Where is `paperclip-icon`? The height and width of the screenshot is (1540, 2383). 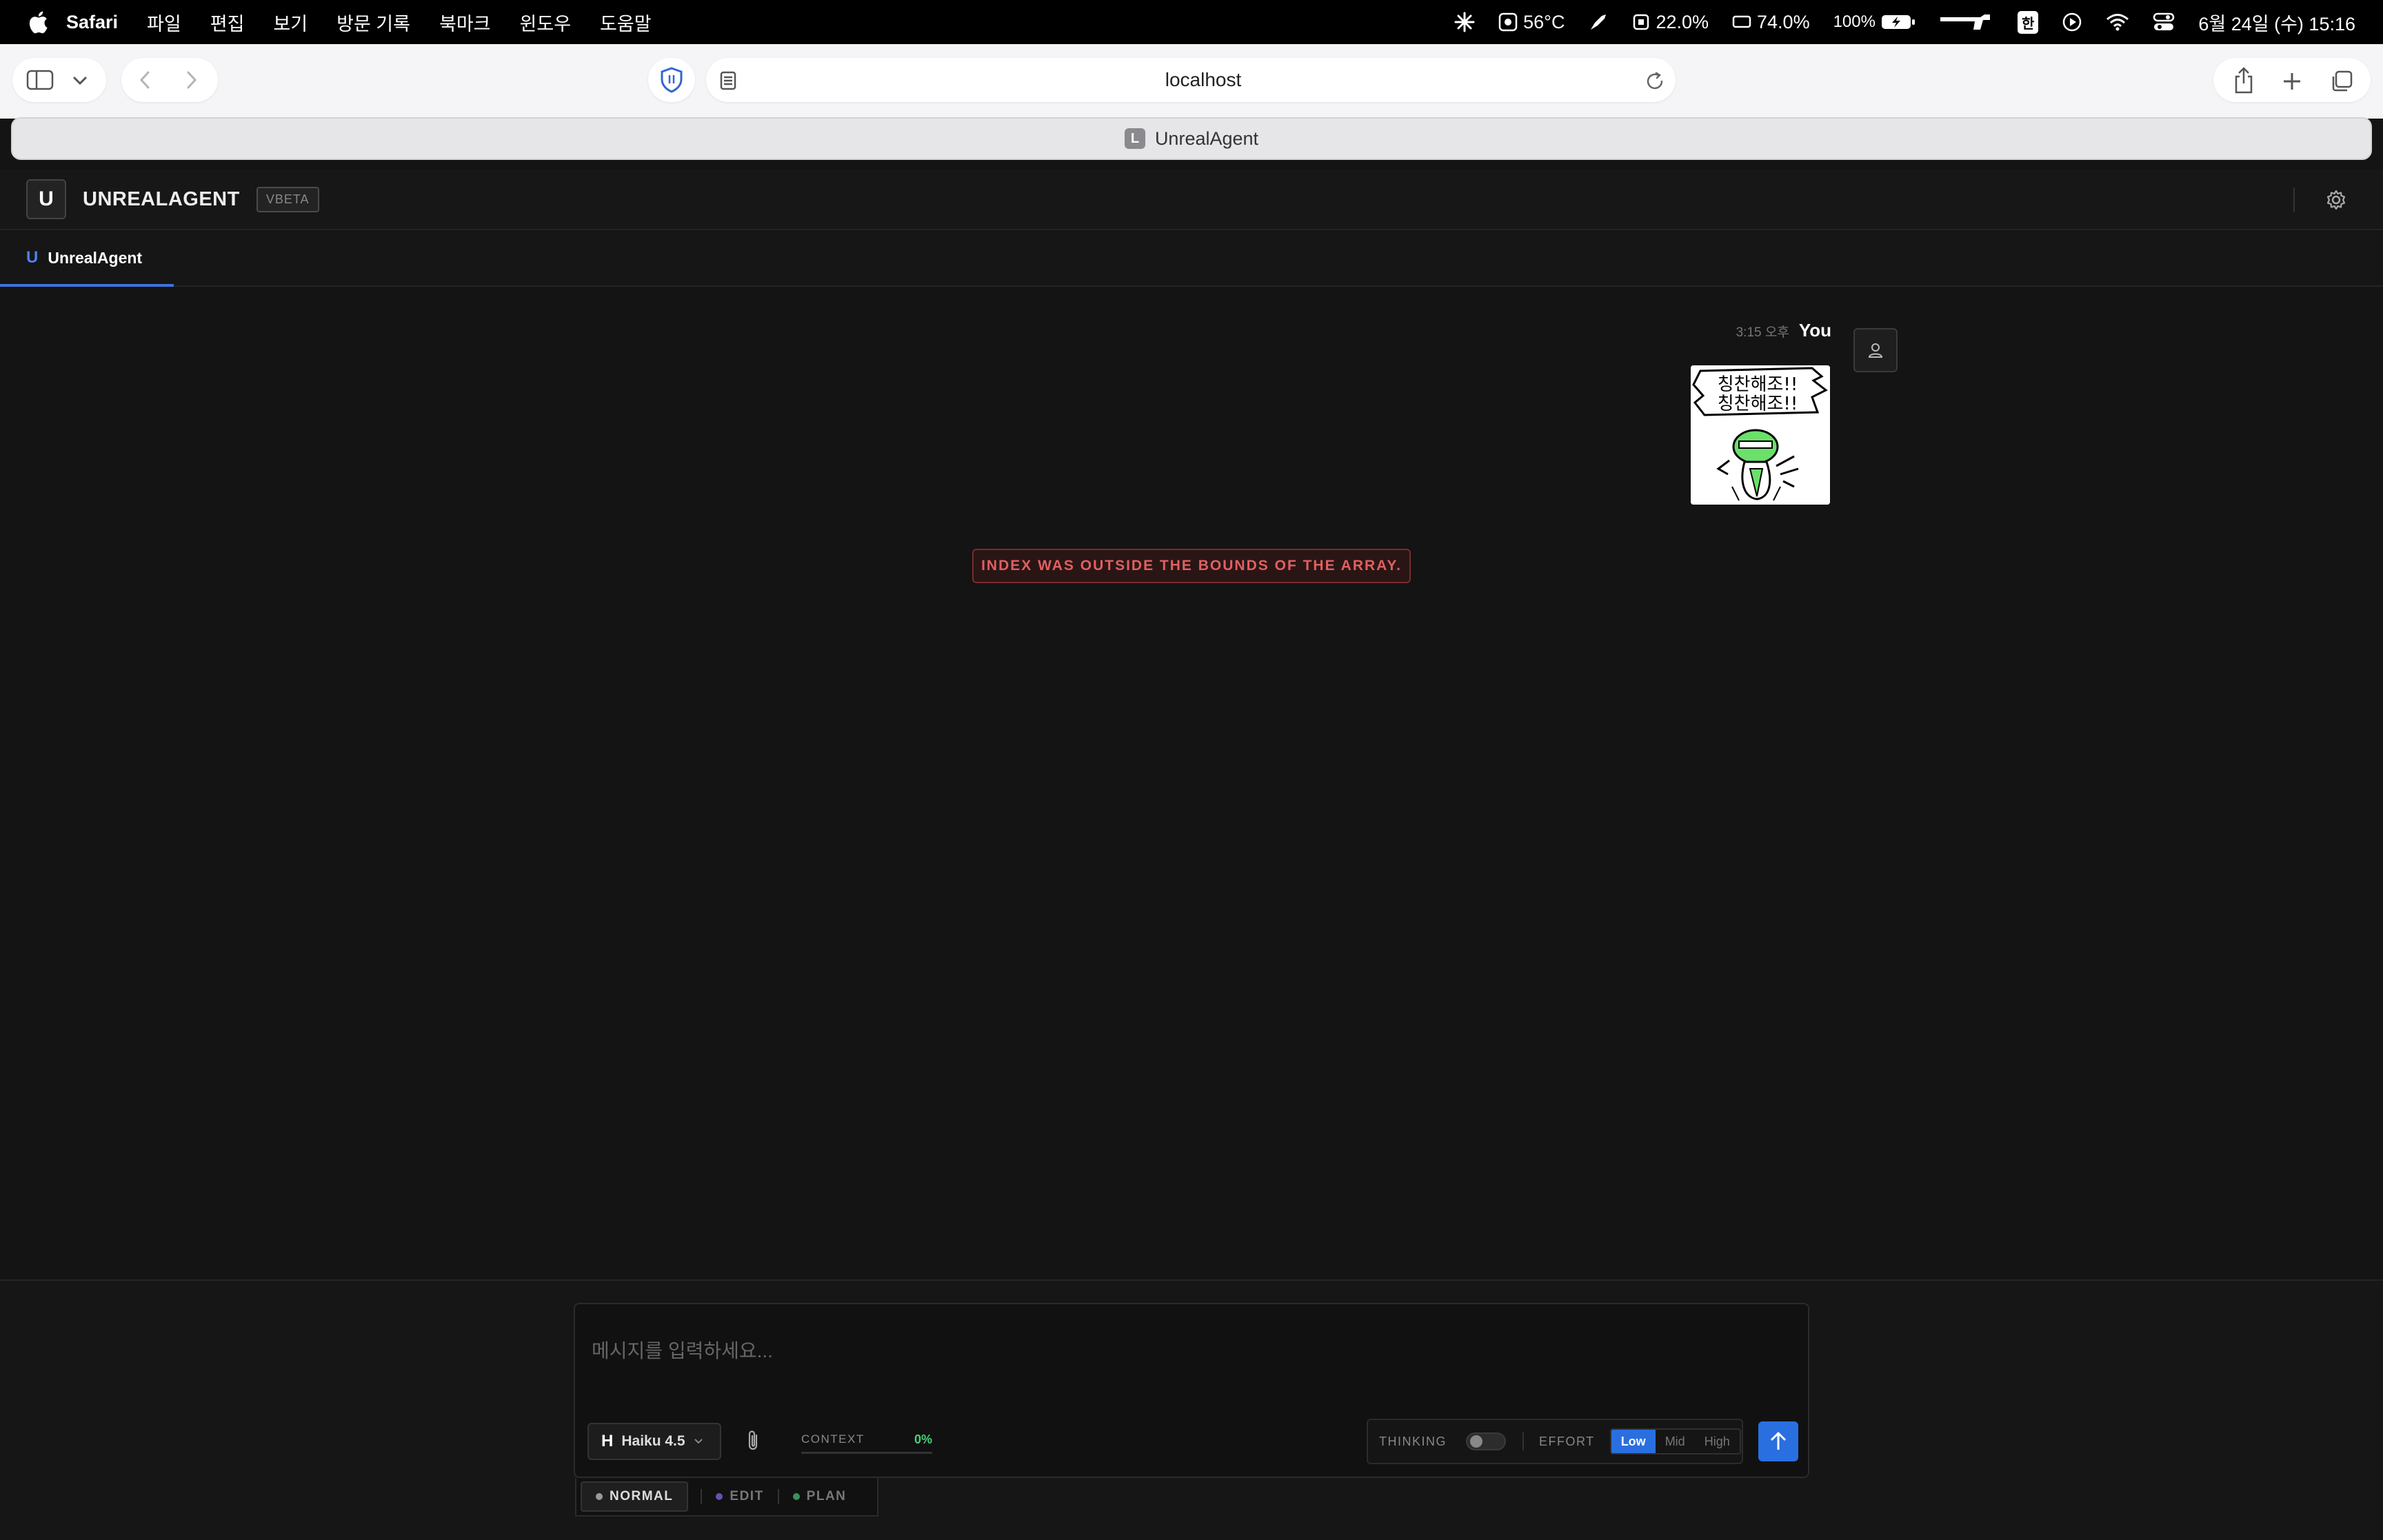 paperclip-icon is located at coordinates (753, 1440).